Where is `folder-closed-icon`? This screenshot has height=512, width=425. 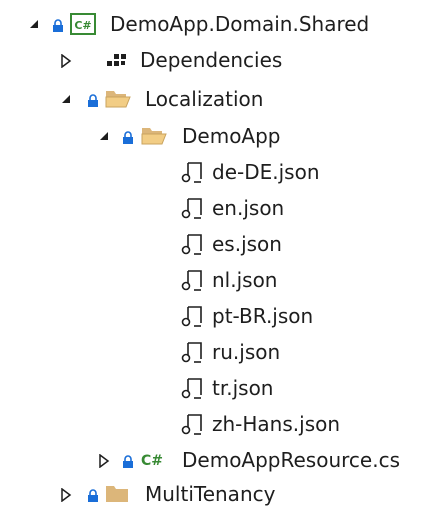
folder-closed-icon is located at coordinates (117, 495).